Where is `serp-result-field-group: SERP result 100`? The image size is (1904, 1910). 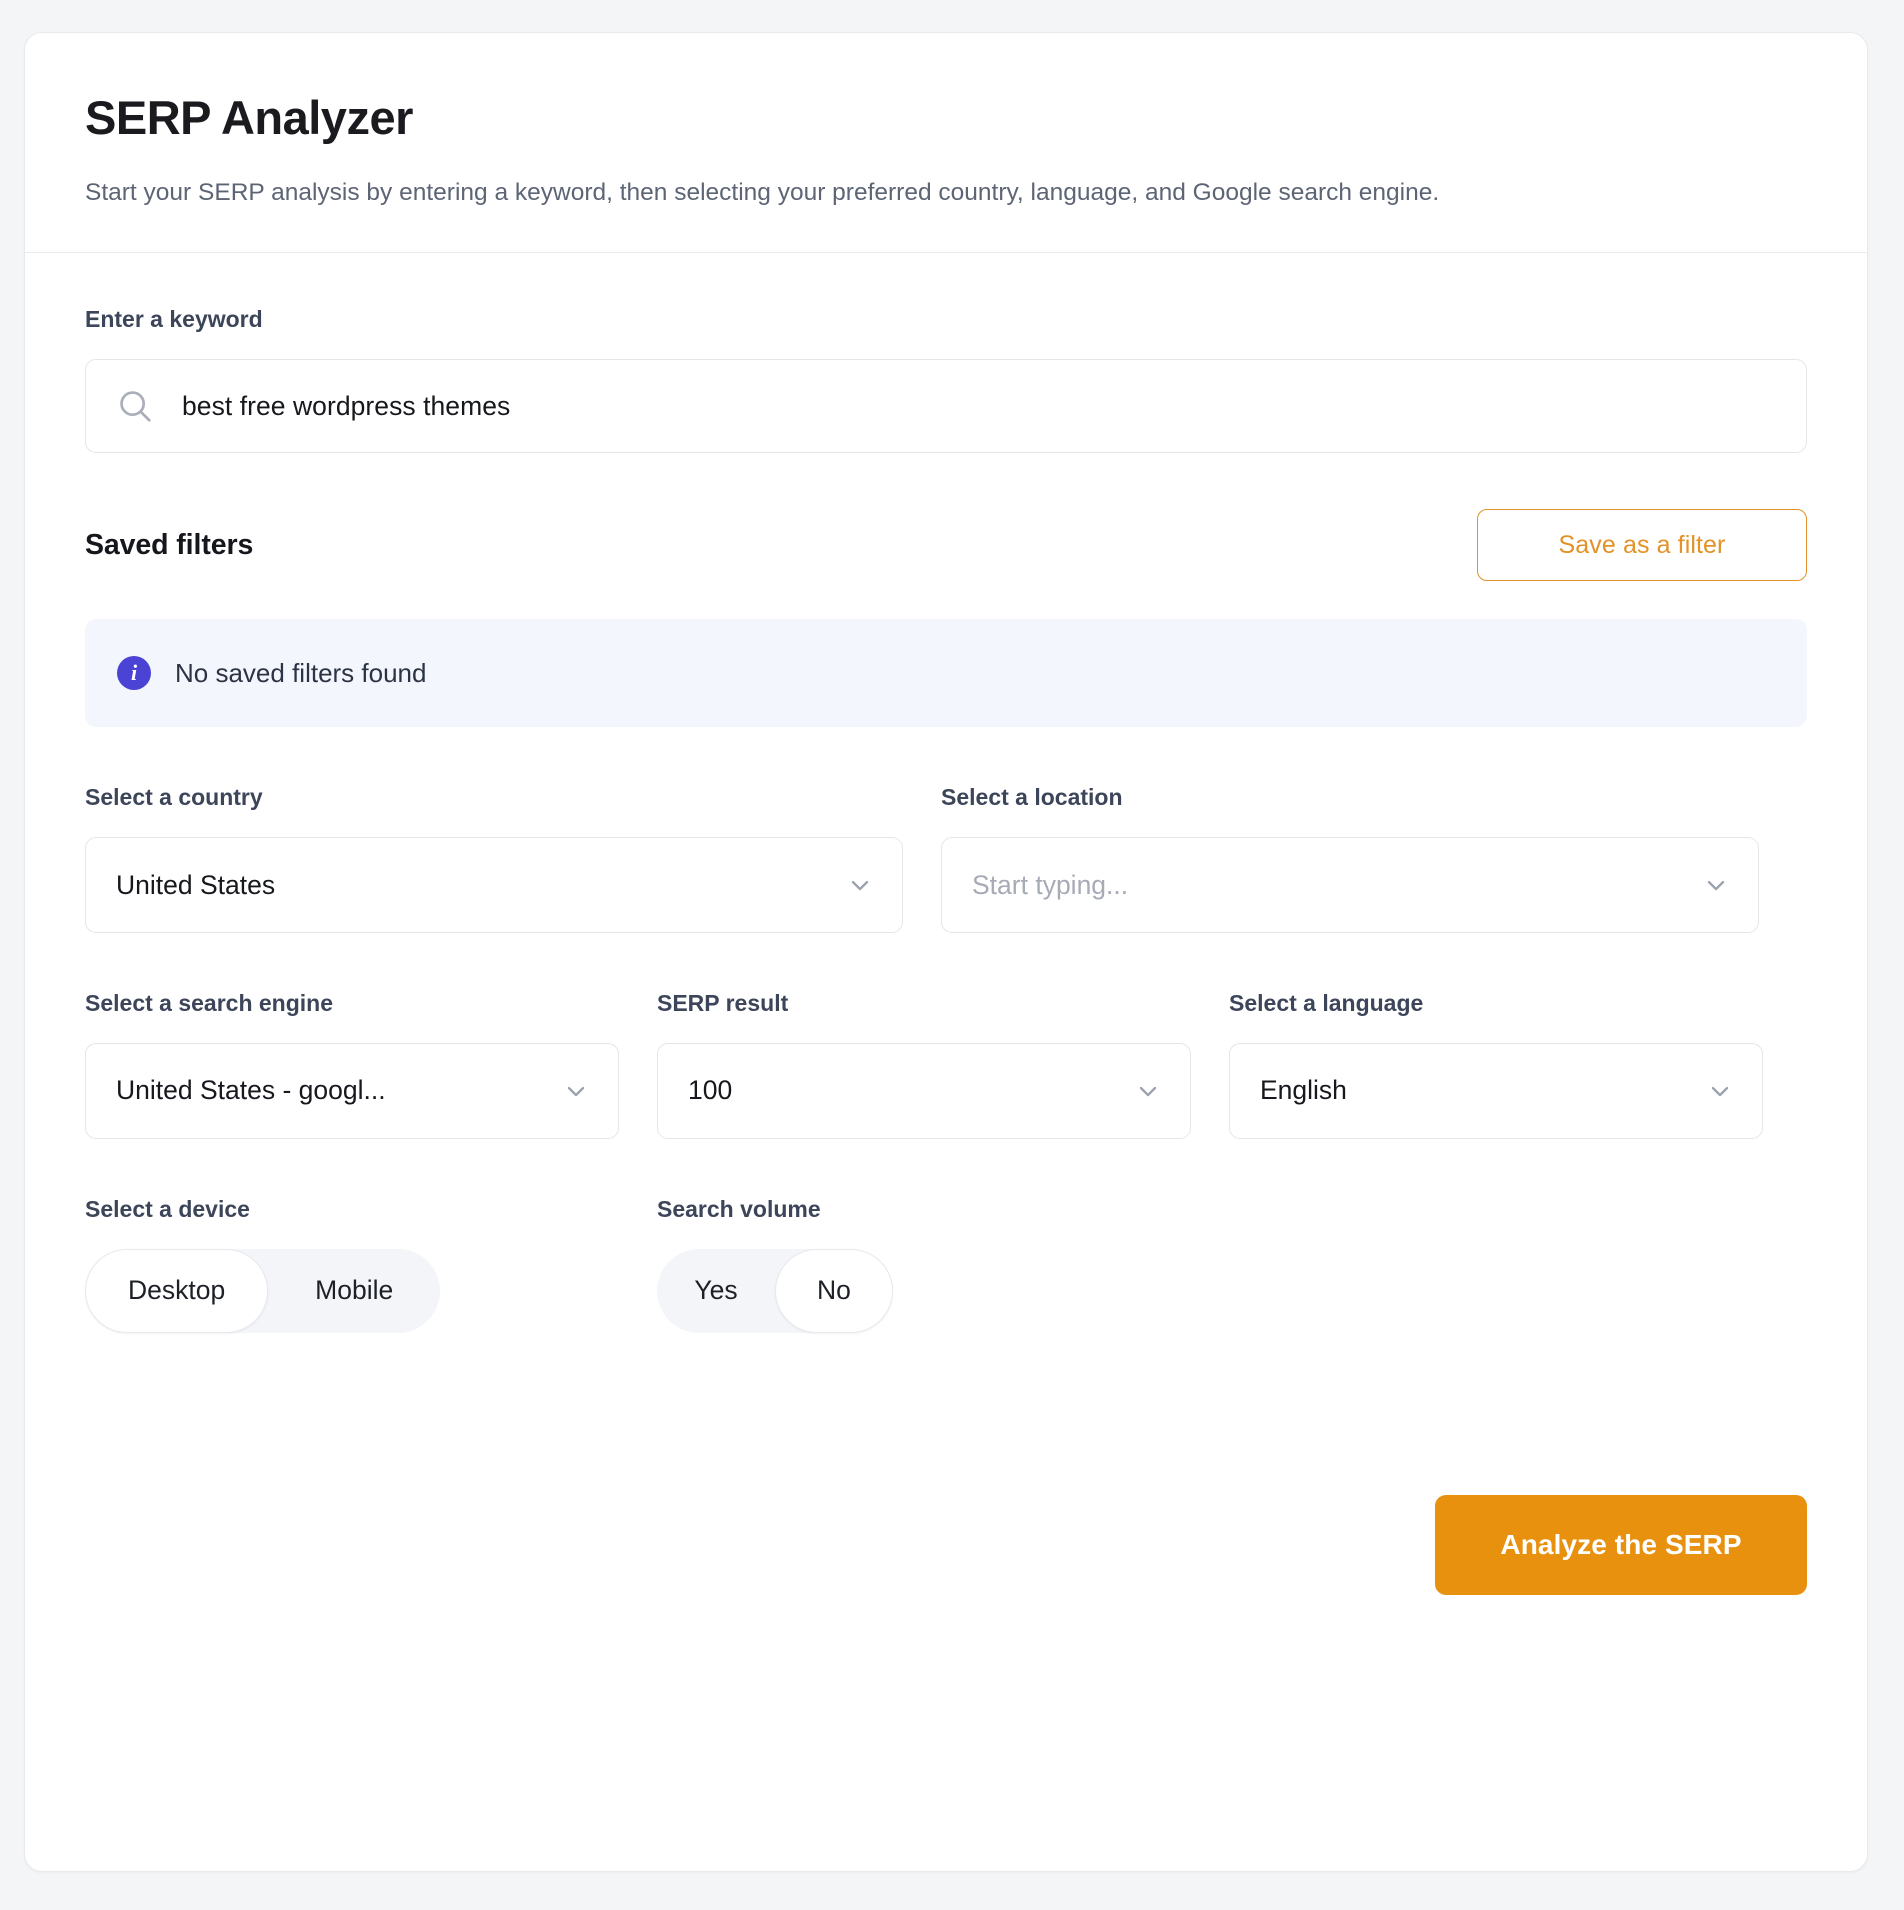
serp-result-field-group: SERP result 100 is located at coordinates (924, 1064).